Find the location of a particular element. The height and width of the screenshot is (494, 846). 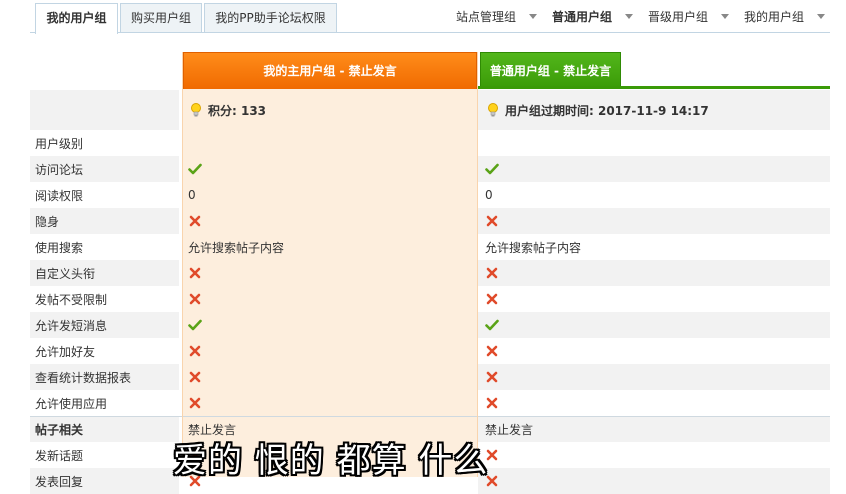

normal-group-value-text: 允许搜索帖子内容 is located at coordinates (533, 247).